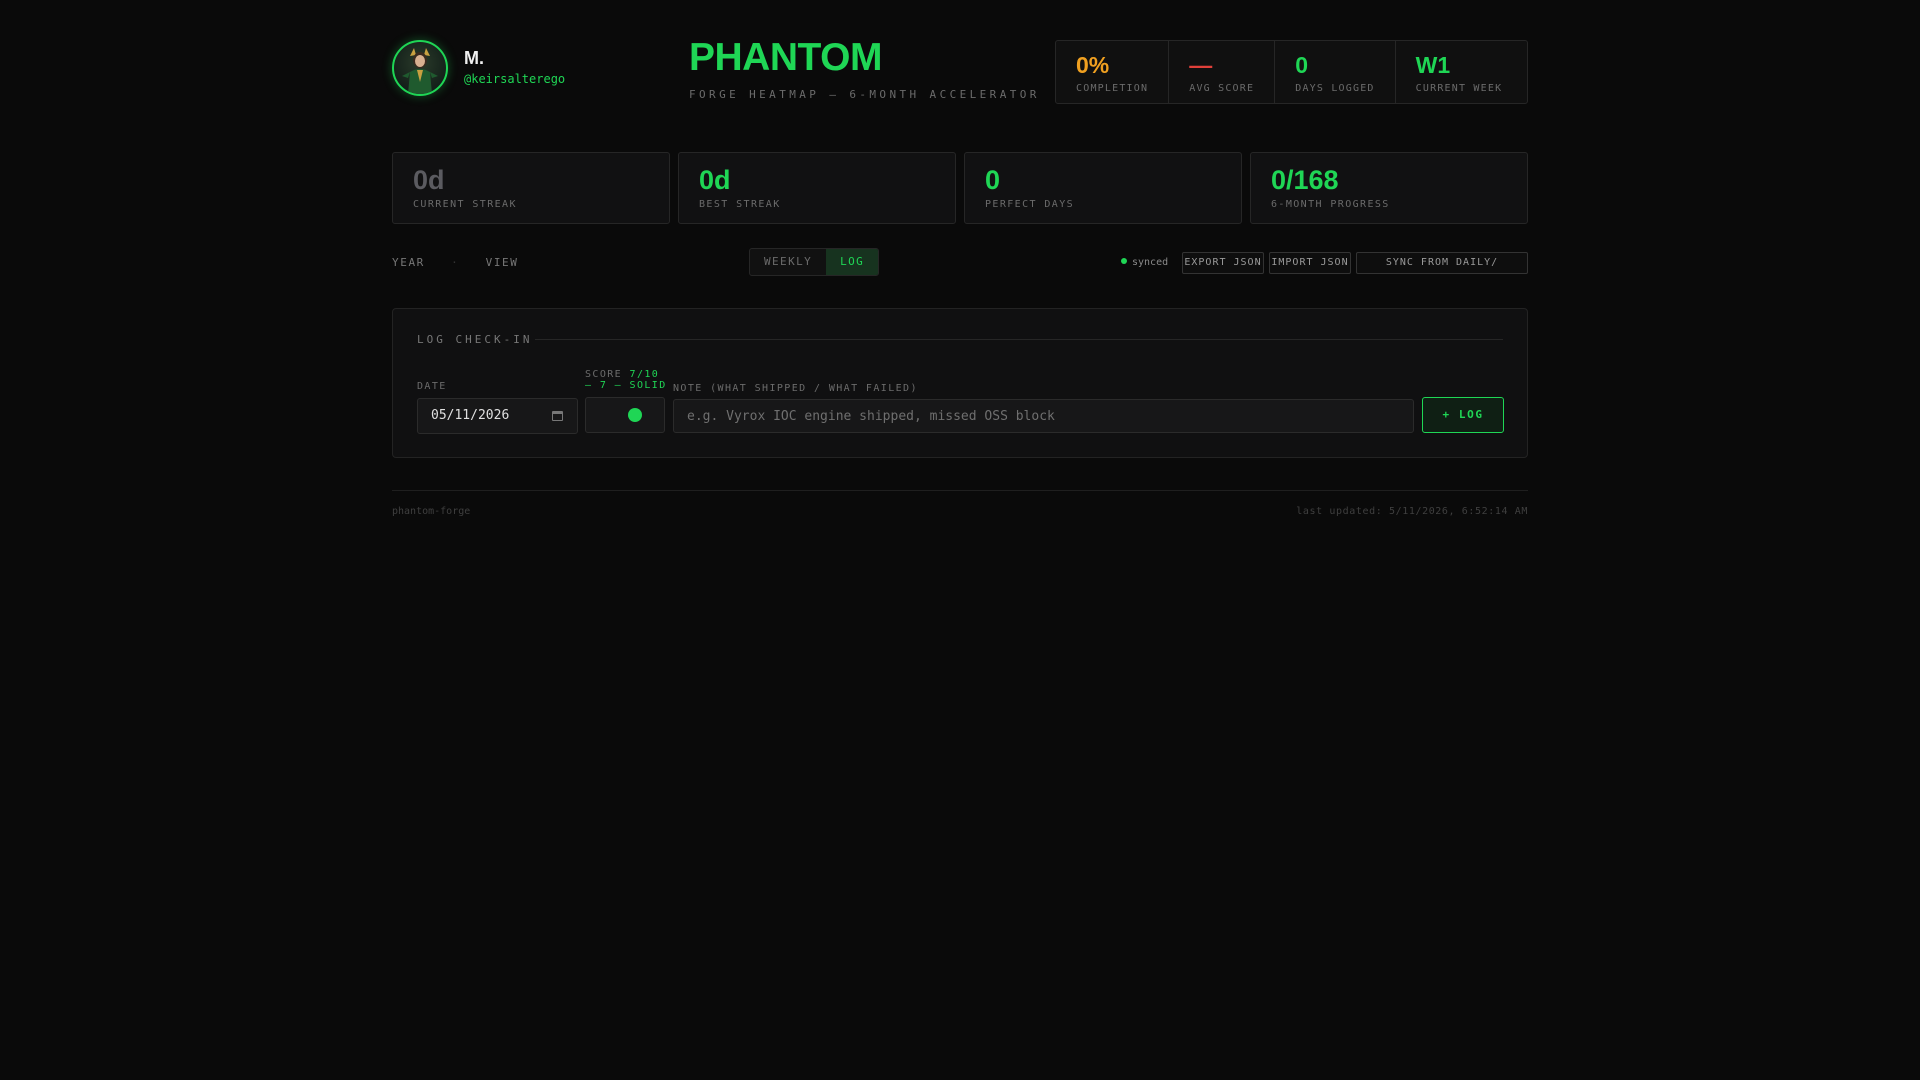  What do you see at coordinates (1103, 188) in the screenshot?
I see `stat-card-perfect-days: 0 PERFECT DAYS` at bounding box center [1103, 188].